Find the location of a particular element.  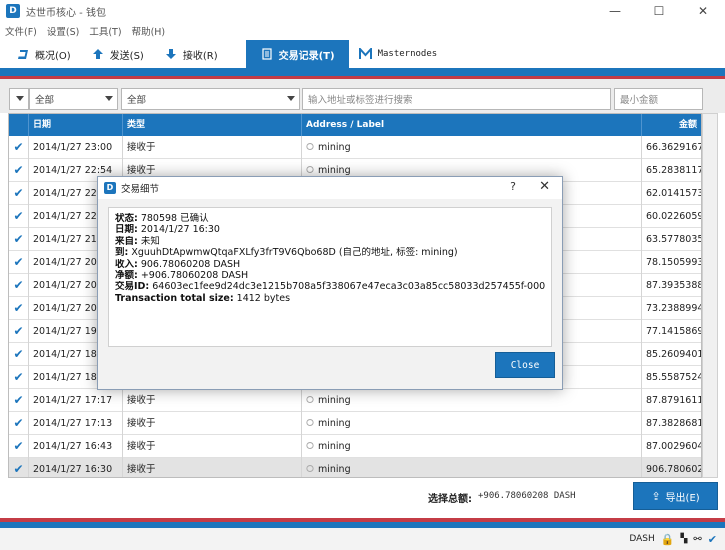

search-address-placeholder: 输入地址或标签进行搜索 is located at coordinates (360, 100).